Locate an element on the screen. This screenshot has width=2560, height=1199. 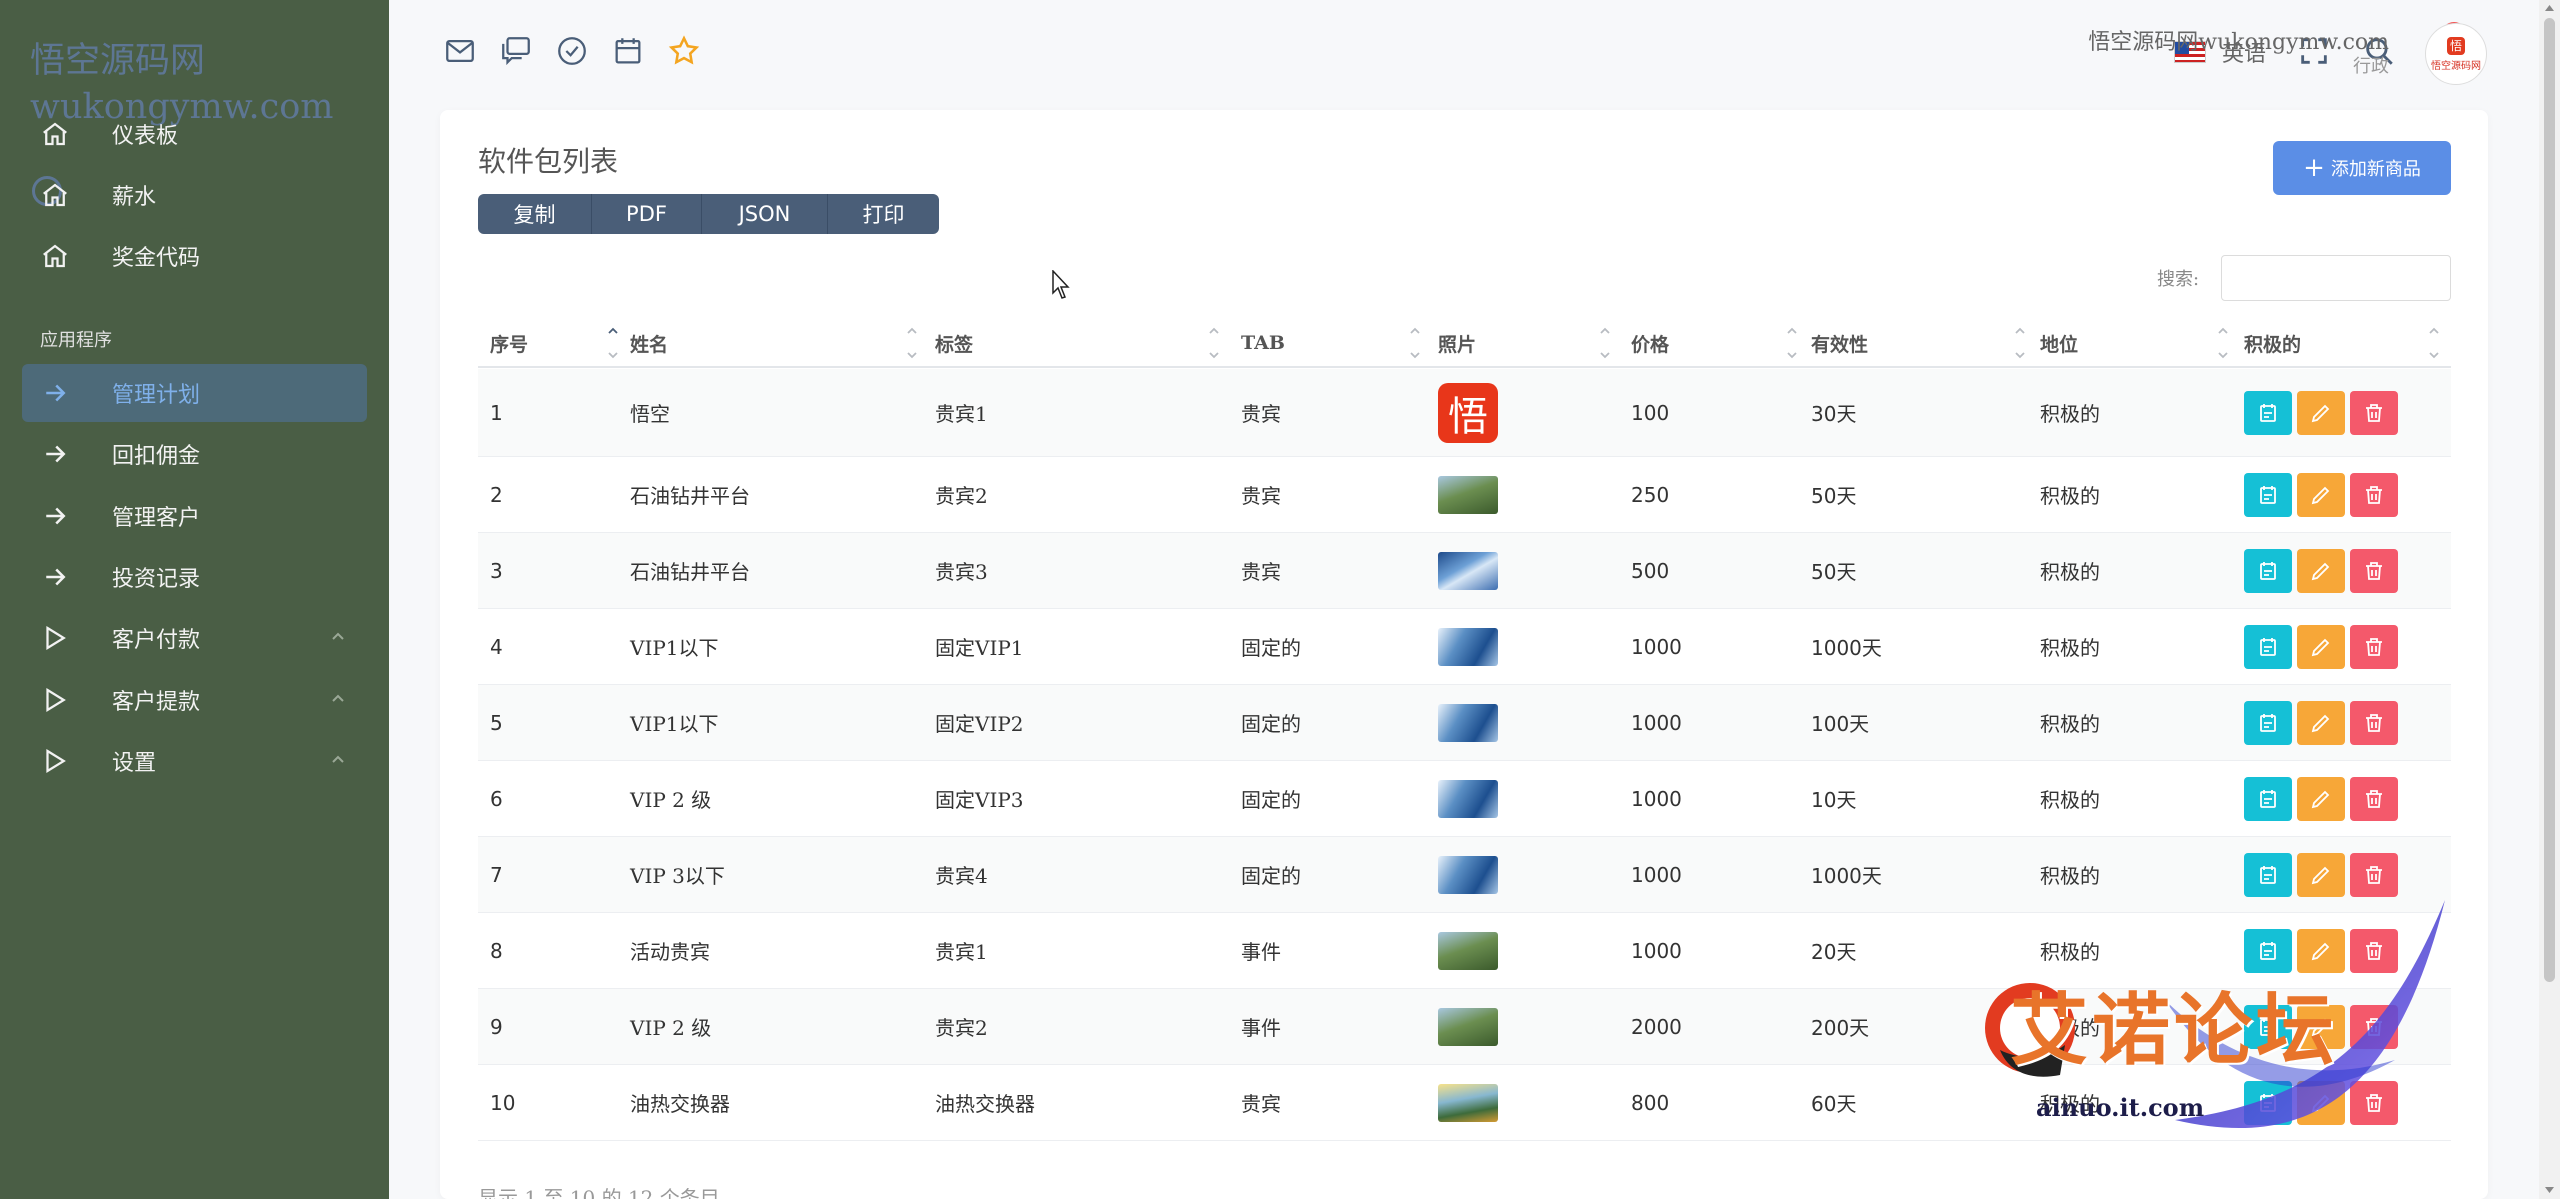
cell-tab: 贵宾 is located at coordinates (1261, 496).